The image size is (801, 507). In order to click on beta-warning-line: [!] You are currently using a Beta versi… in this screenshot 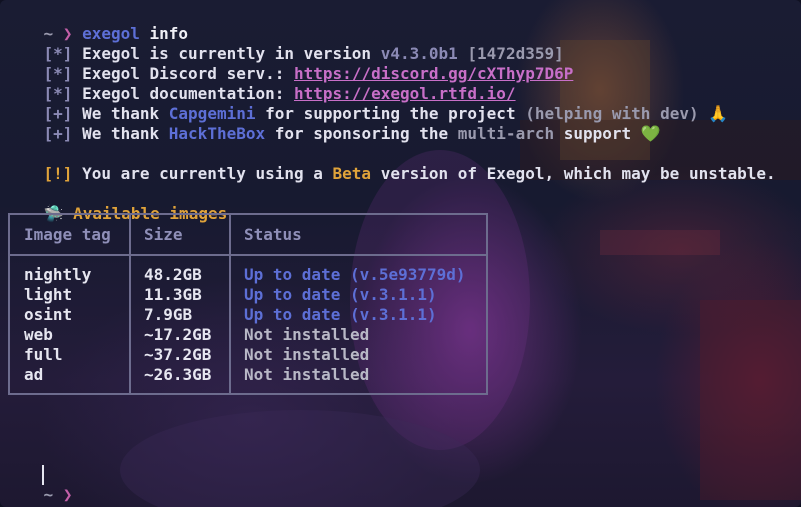, I will do `click(390, 163)`.